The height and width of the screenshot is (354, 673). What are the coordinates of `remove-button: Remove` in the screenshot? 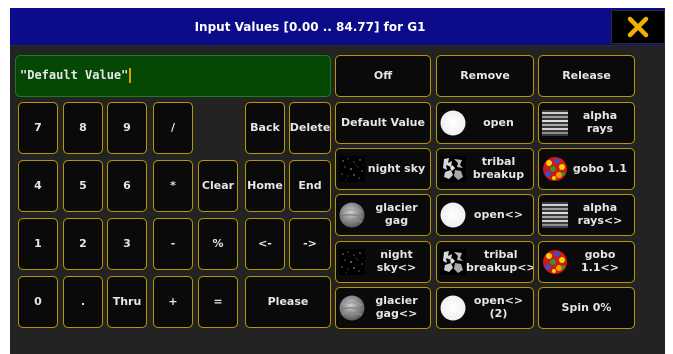 It's located at (485, 76).